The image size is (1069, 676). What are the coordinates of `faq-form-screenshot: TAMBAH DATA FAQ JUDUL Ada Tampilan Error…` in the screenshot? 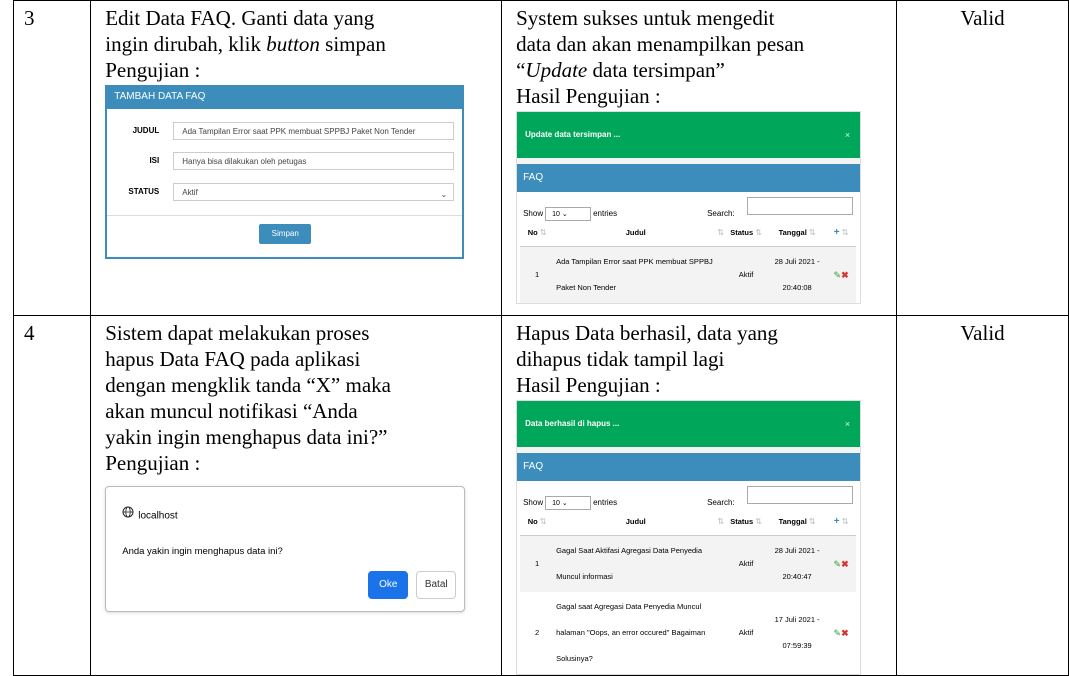 It's located at (285, 172).